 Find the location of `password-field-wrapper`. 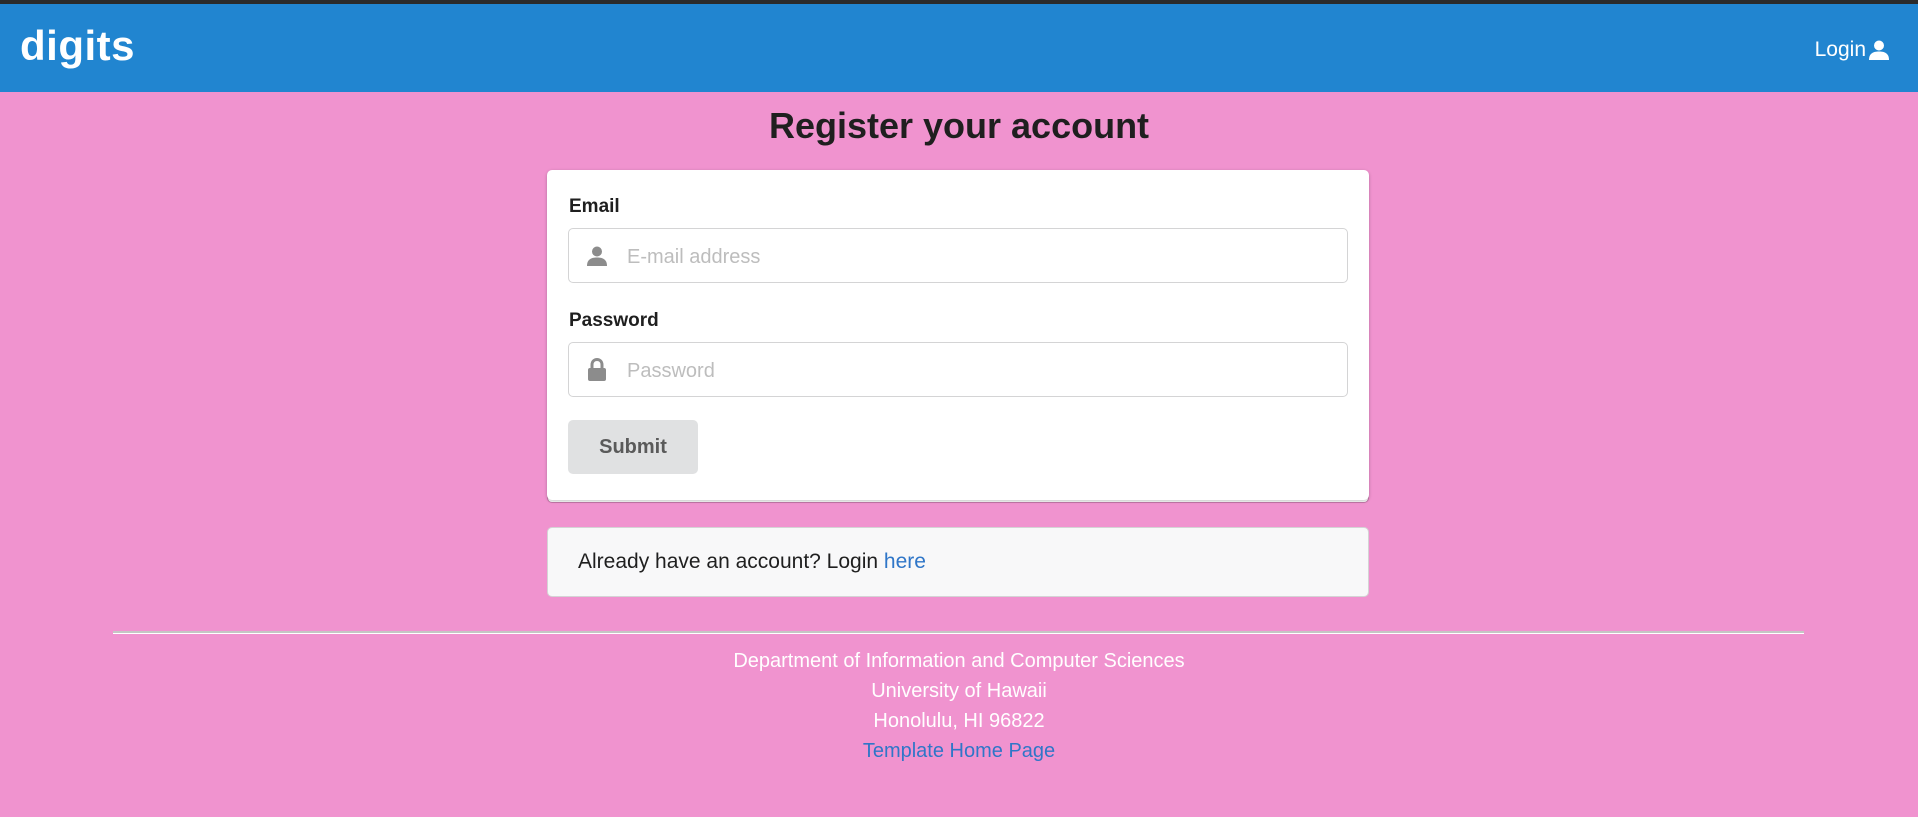

password-field-wrapper is located at coordinates (958, 369).